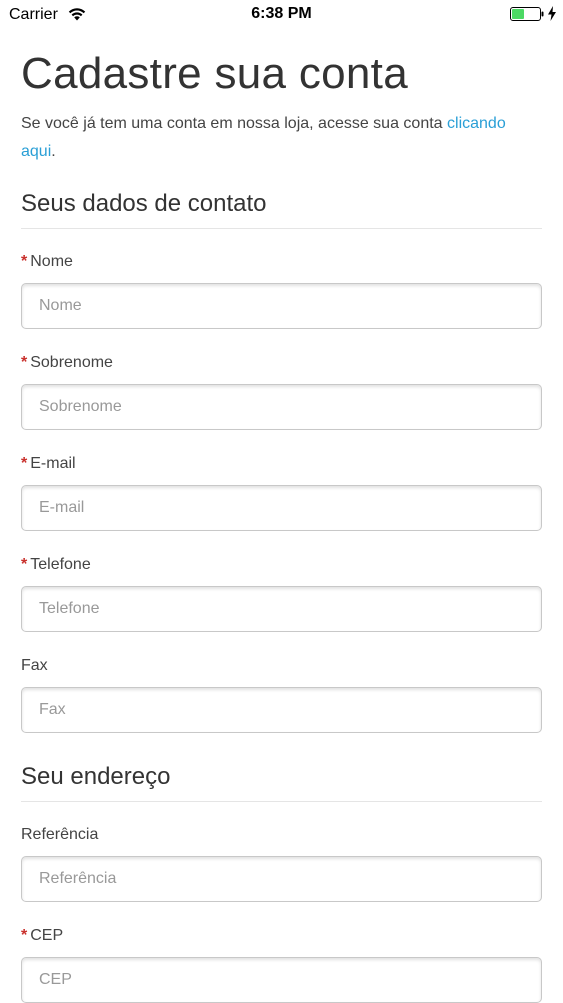 This screenshot has height=1003, width=563. Describe the element at coordinates (281, 508) in the screenshot. I see `email-input` at that location.